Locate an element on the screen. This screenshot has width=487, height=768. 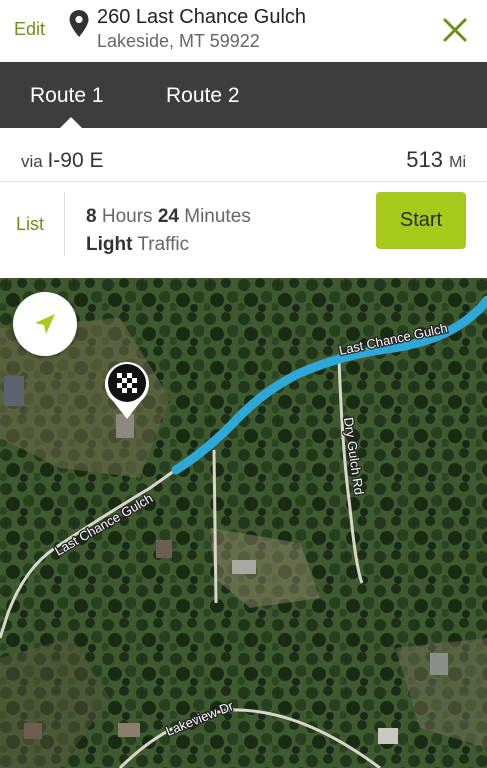
start-button: Start is located at coordinates (421, 220).